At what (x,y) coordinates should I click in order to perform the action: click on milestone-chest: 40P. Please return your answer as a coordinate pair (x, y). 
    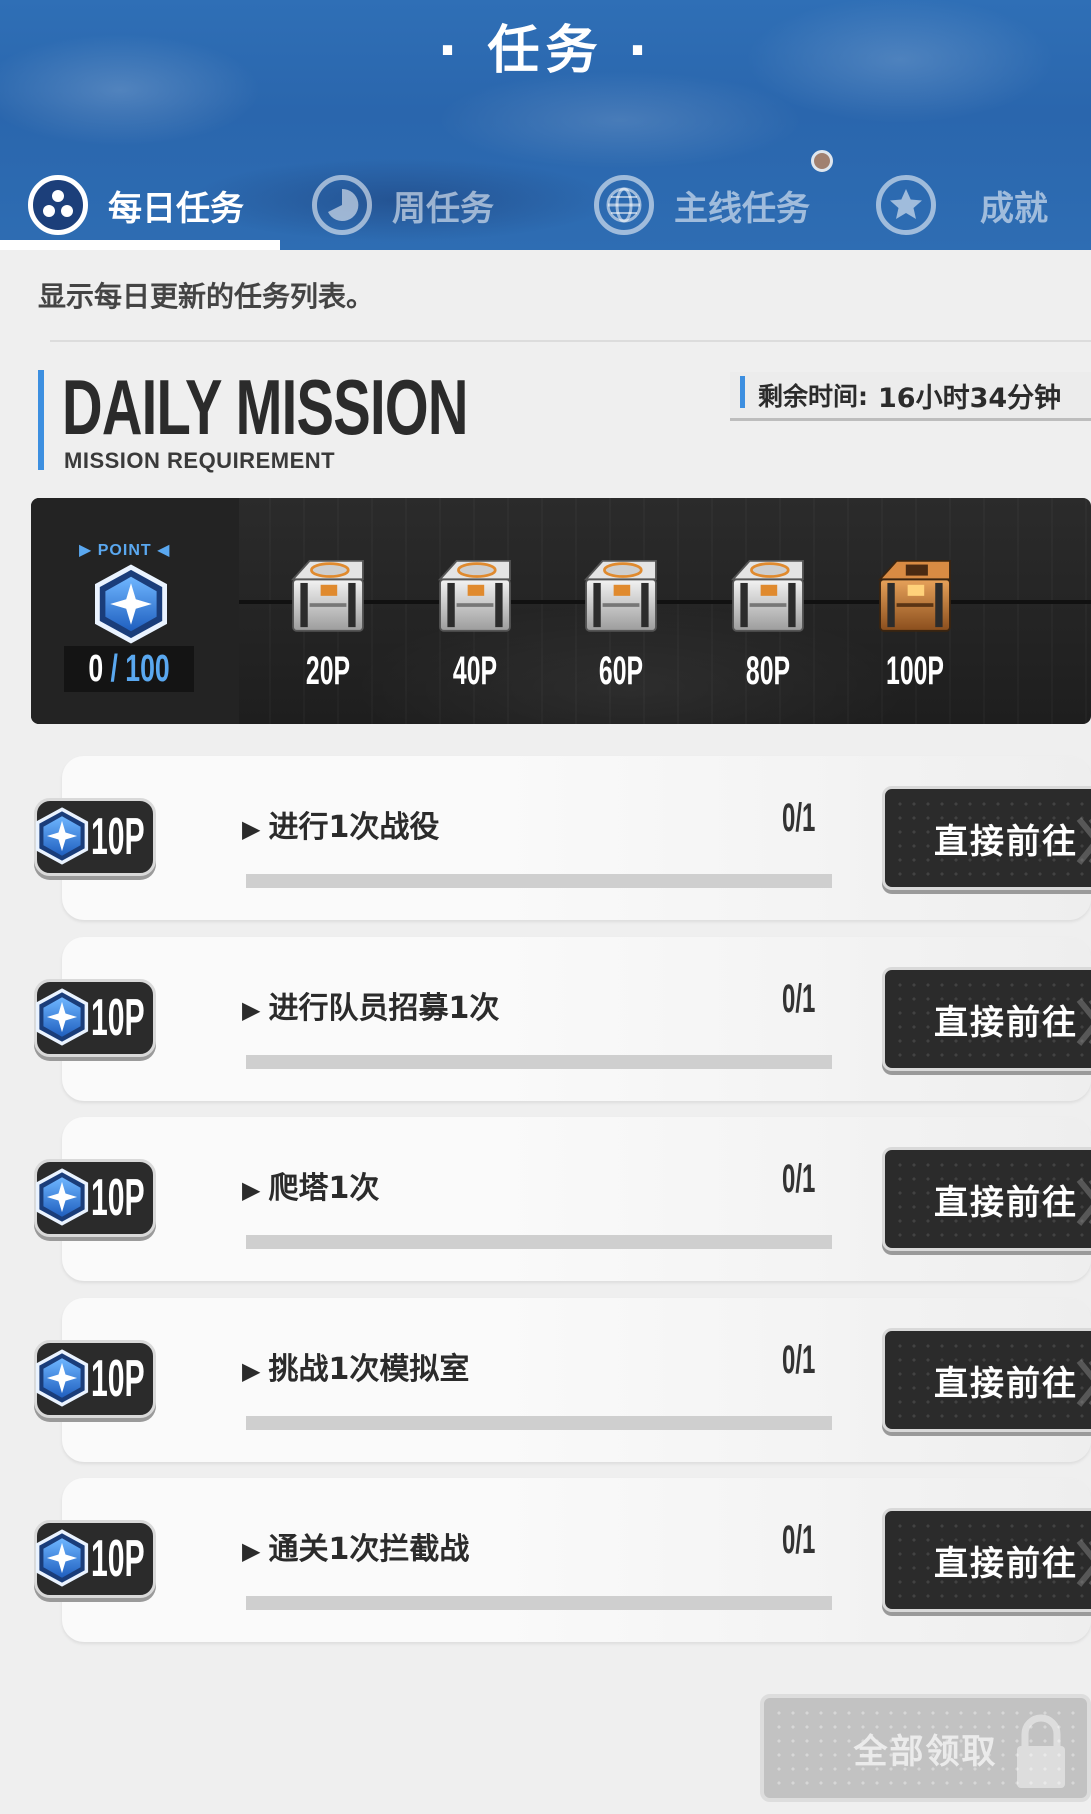
    Looking at the image, I should click on (475, 621).